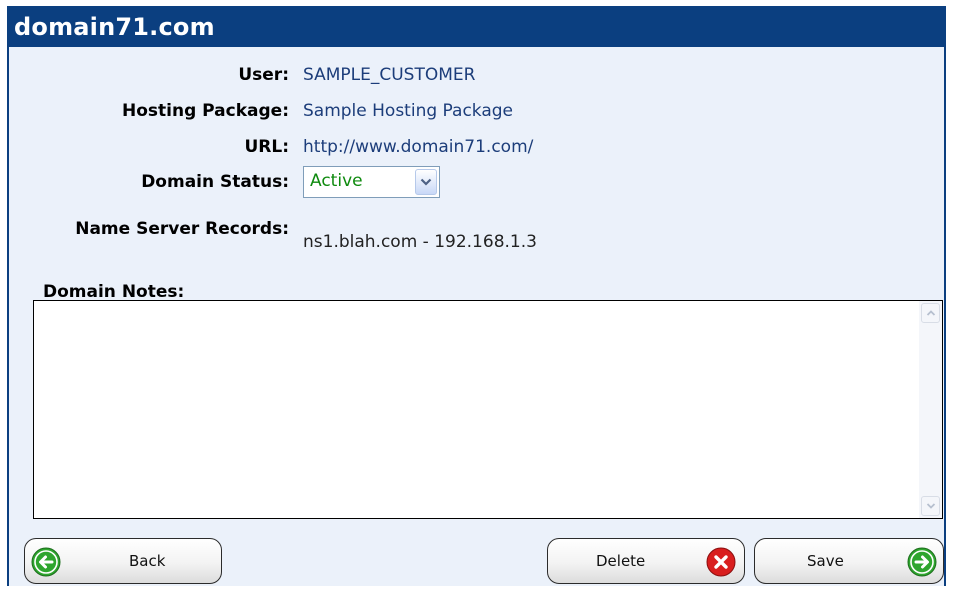 The width and height of the screenshot is (957, 590). What do you see at coordinates (389, 75) in the screenshot?
I see `user-value: SAMPLE_CUSTOMER` at bounding box center [389, 75].